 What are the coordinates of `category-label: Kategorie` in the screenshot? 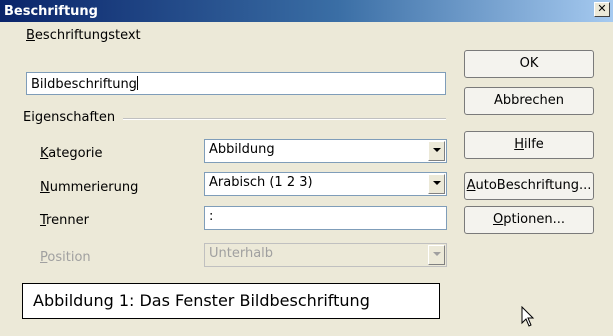 It's located at (71, 153).